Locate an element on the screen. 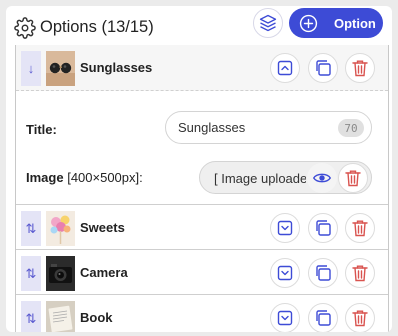 The image size is (398, 336). layers-icon is located at coordinates (268, 23).